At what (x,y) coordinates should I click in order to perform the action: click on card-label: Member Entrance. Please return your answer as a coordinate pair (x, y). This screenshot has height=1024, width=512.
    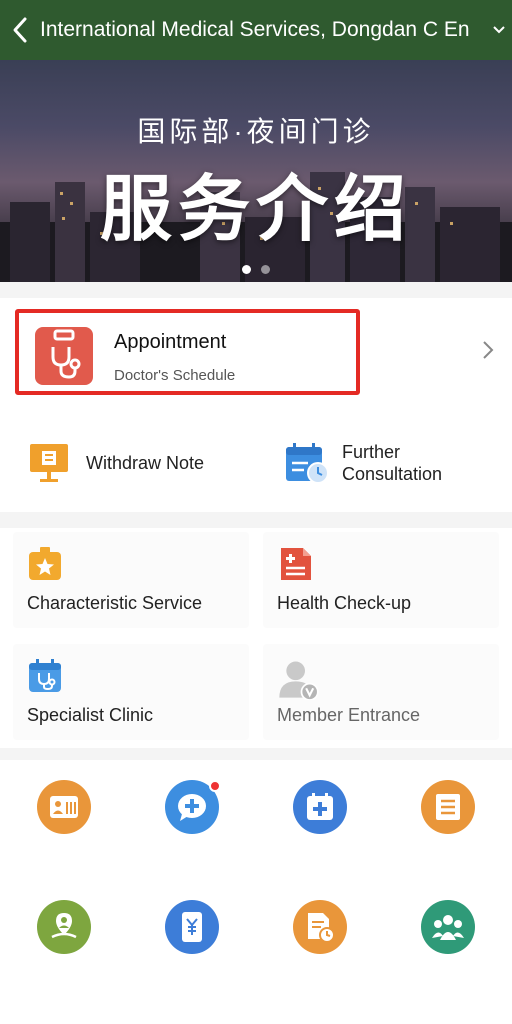
    Looking at the image, I should click on (349, 715).